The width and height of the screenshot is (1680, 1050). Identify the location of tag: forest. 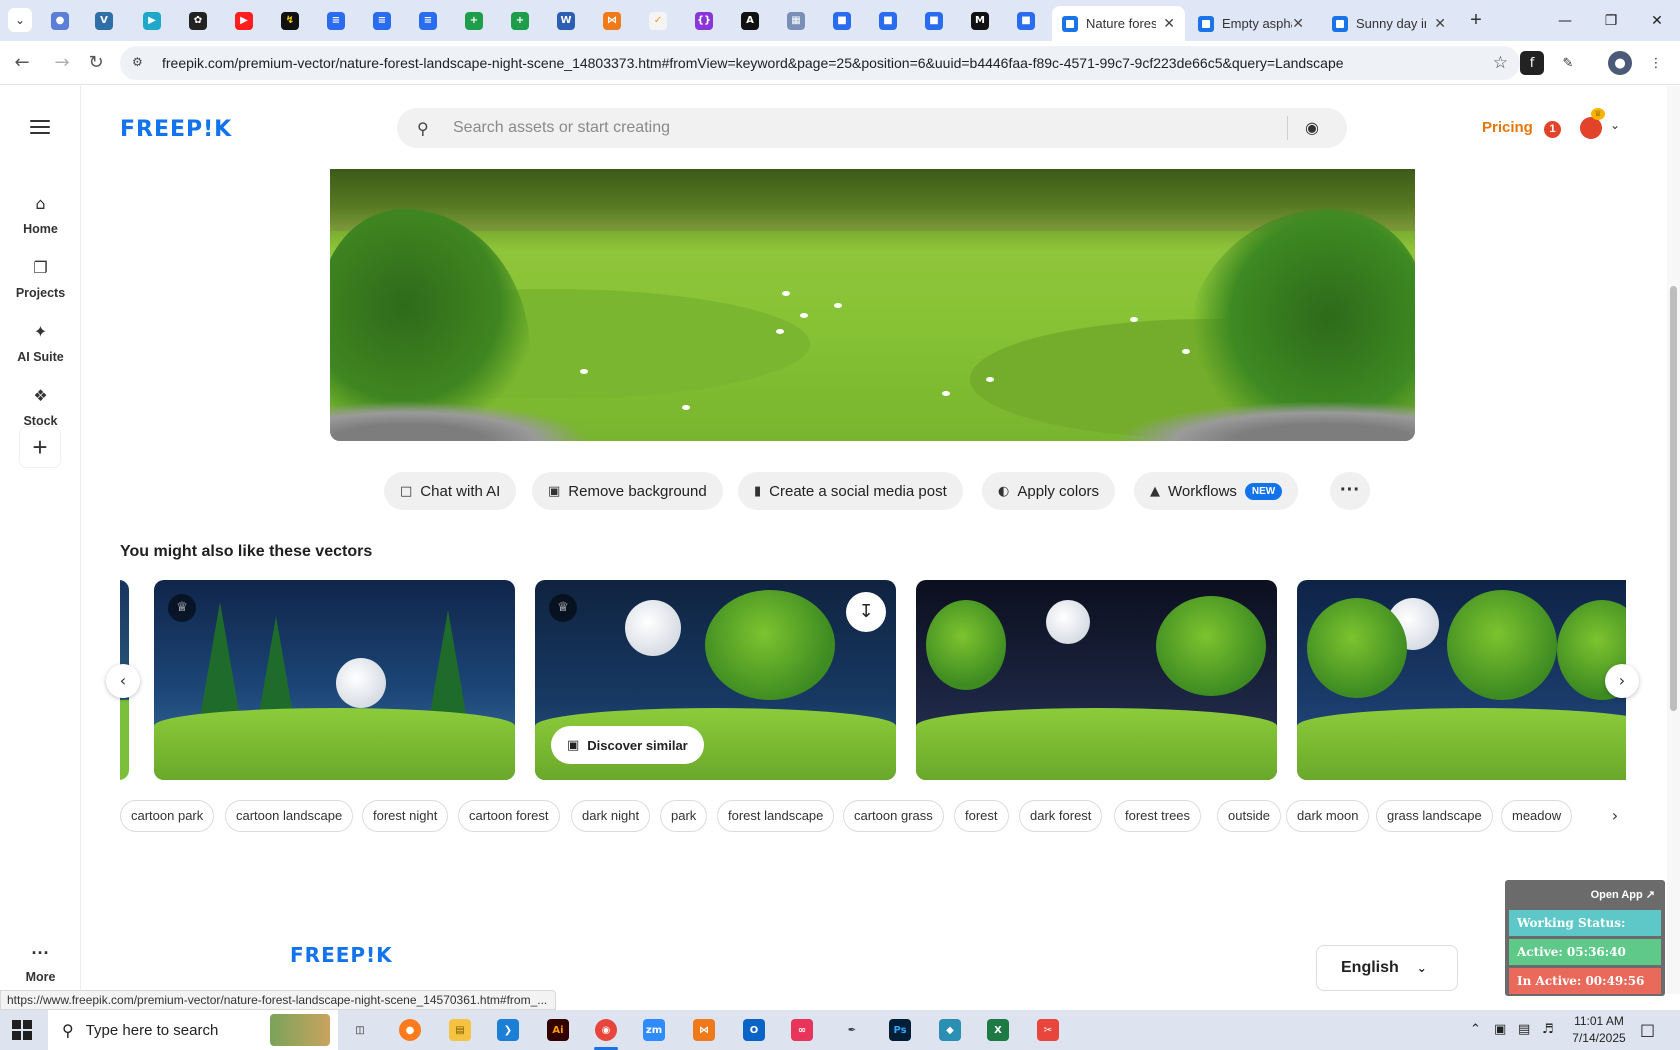
(981, 816).